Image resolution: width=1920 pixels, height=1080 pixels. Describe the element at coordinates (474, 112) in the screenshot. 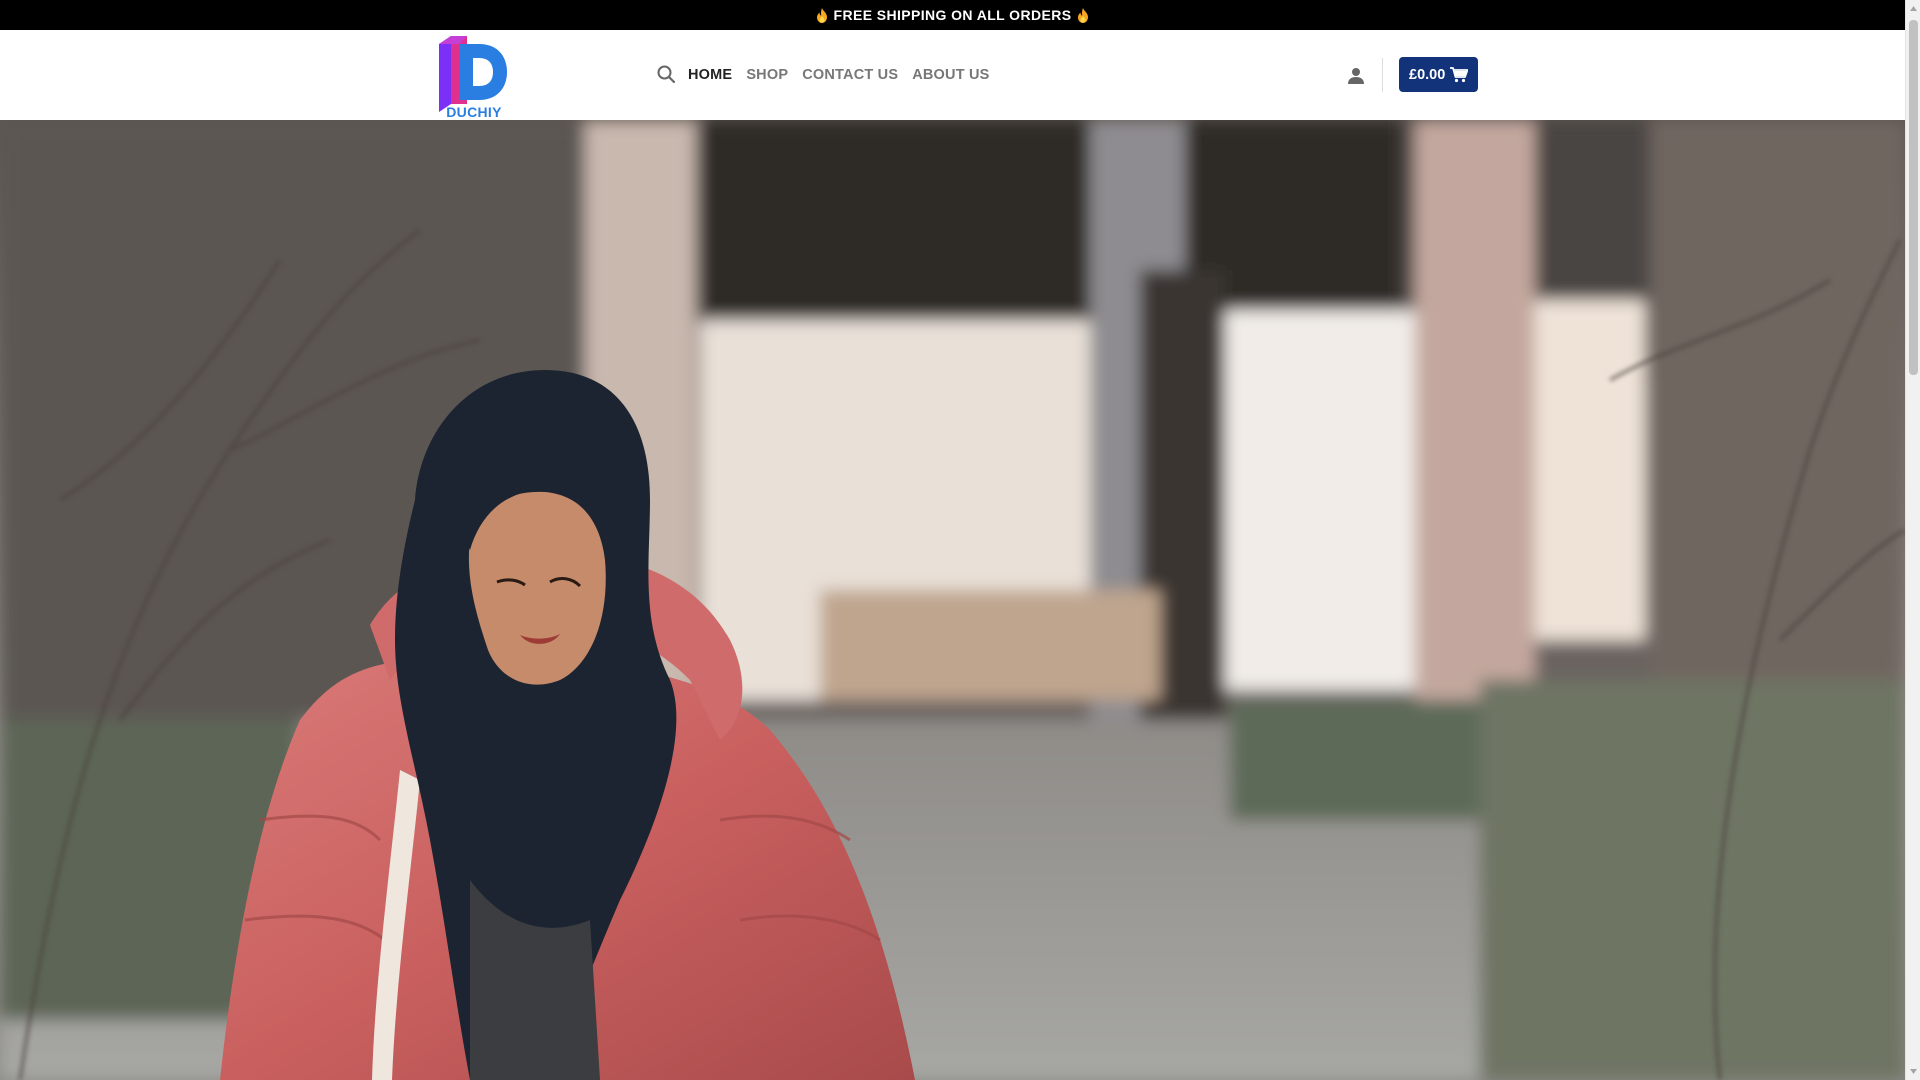

I see `logo-text: DUCHIY` at that location.